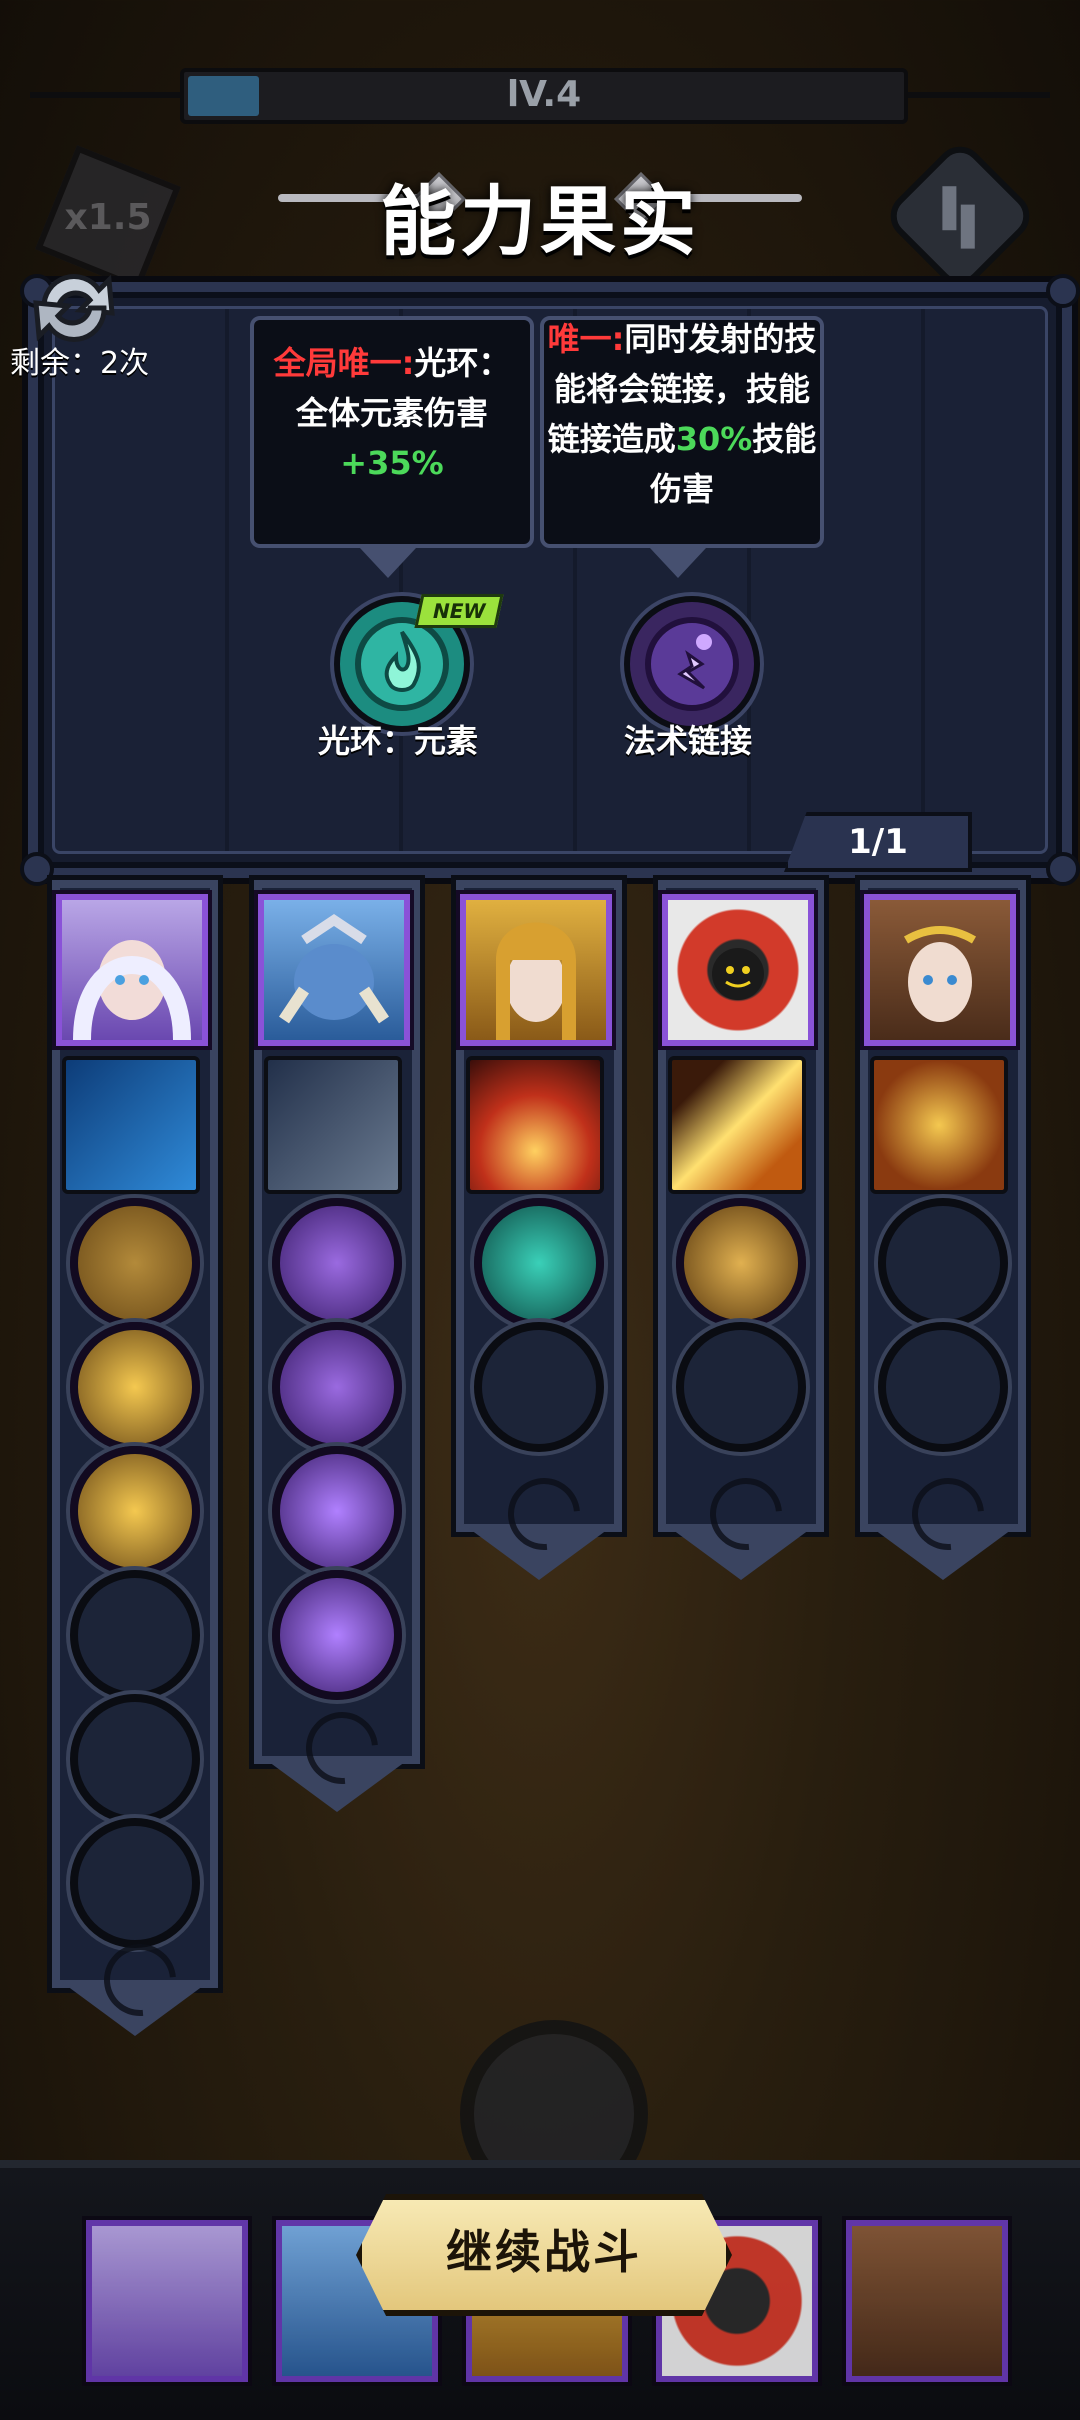 The width and height of the screenshot is (1080, 2420). What do you see at coordinates (714, 439) in the screenshot?
I see `desc-value: 30%` at bounding box center [714, 439].